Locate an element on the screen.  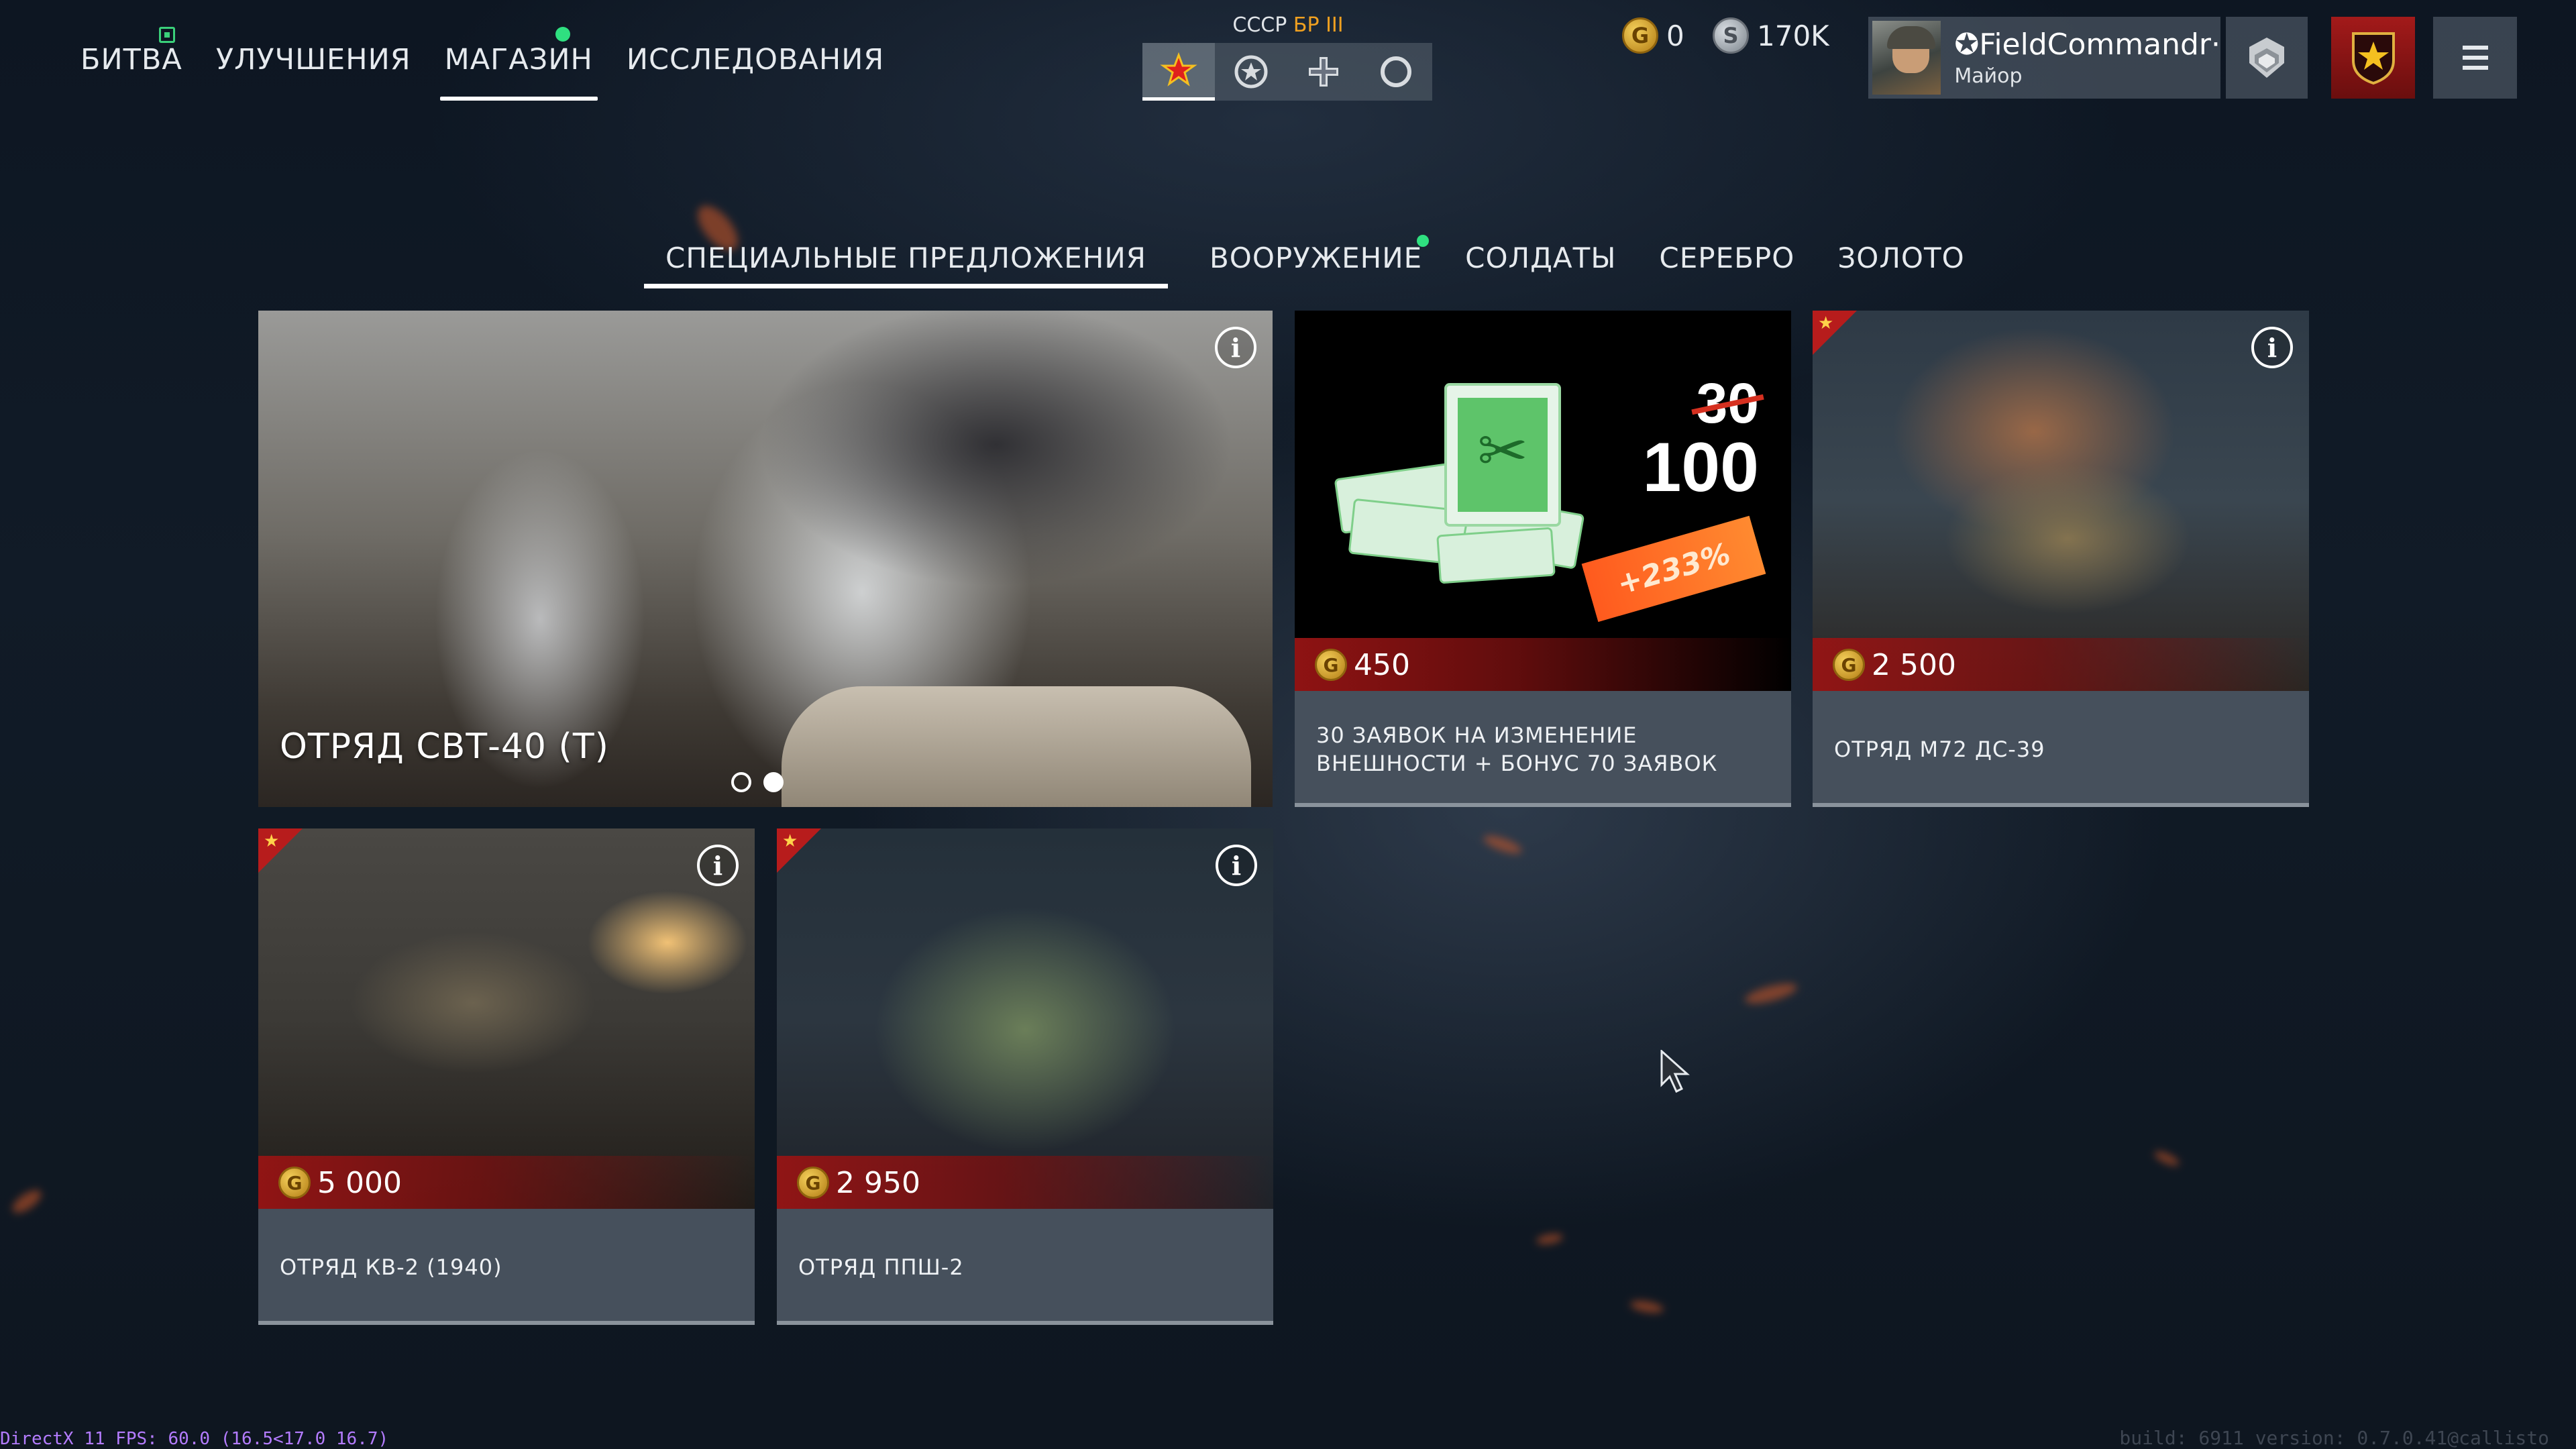
tab-gold: ЗОЛОТО is located at coordinates (1901, 259).